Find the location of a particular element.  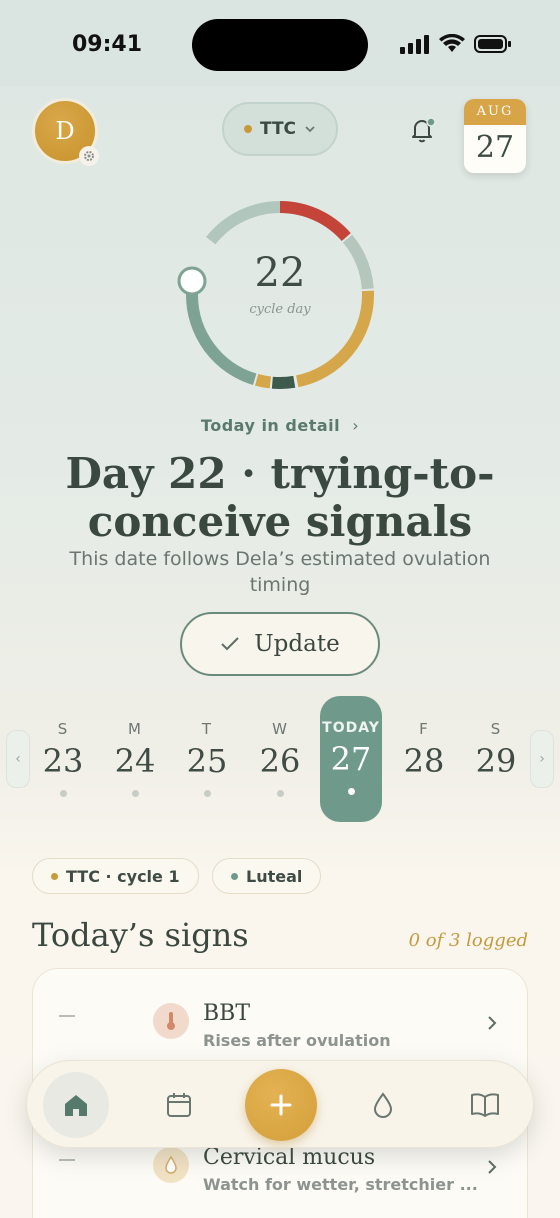

week-day-number: 24 is located at coordinates (135, 761).